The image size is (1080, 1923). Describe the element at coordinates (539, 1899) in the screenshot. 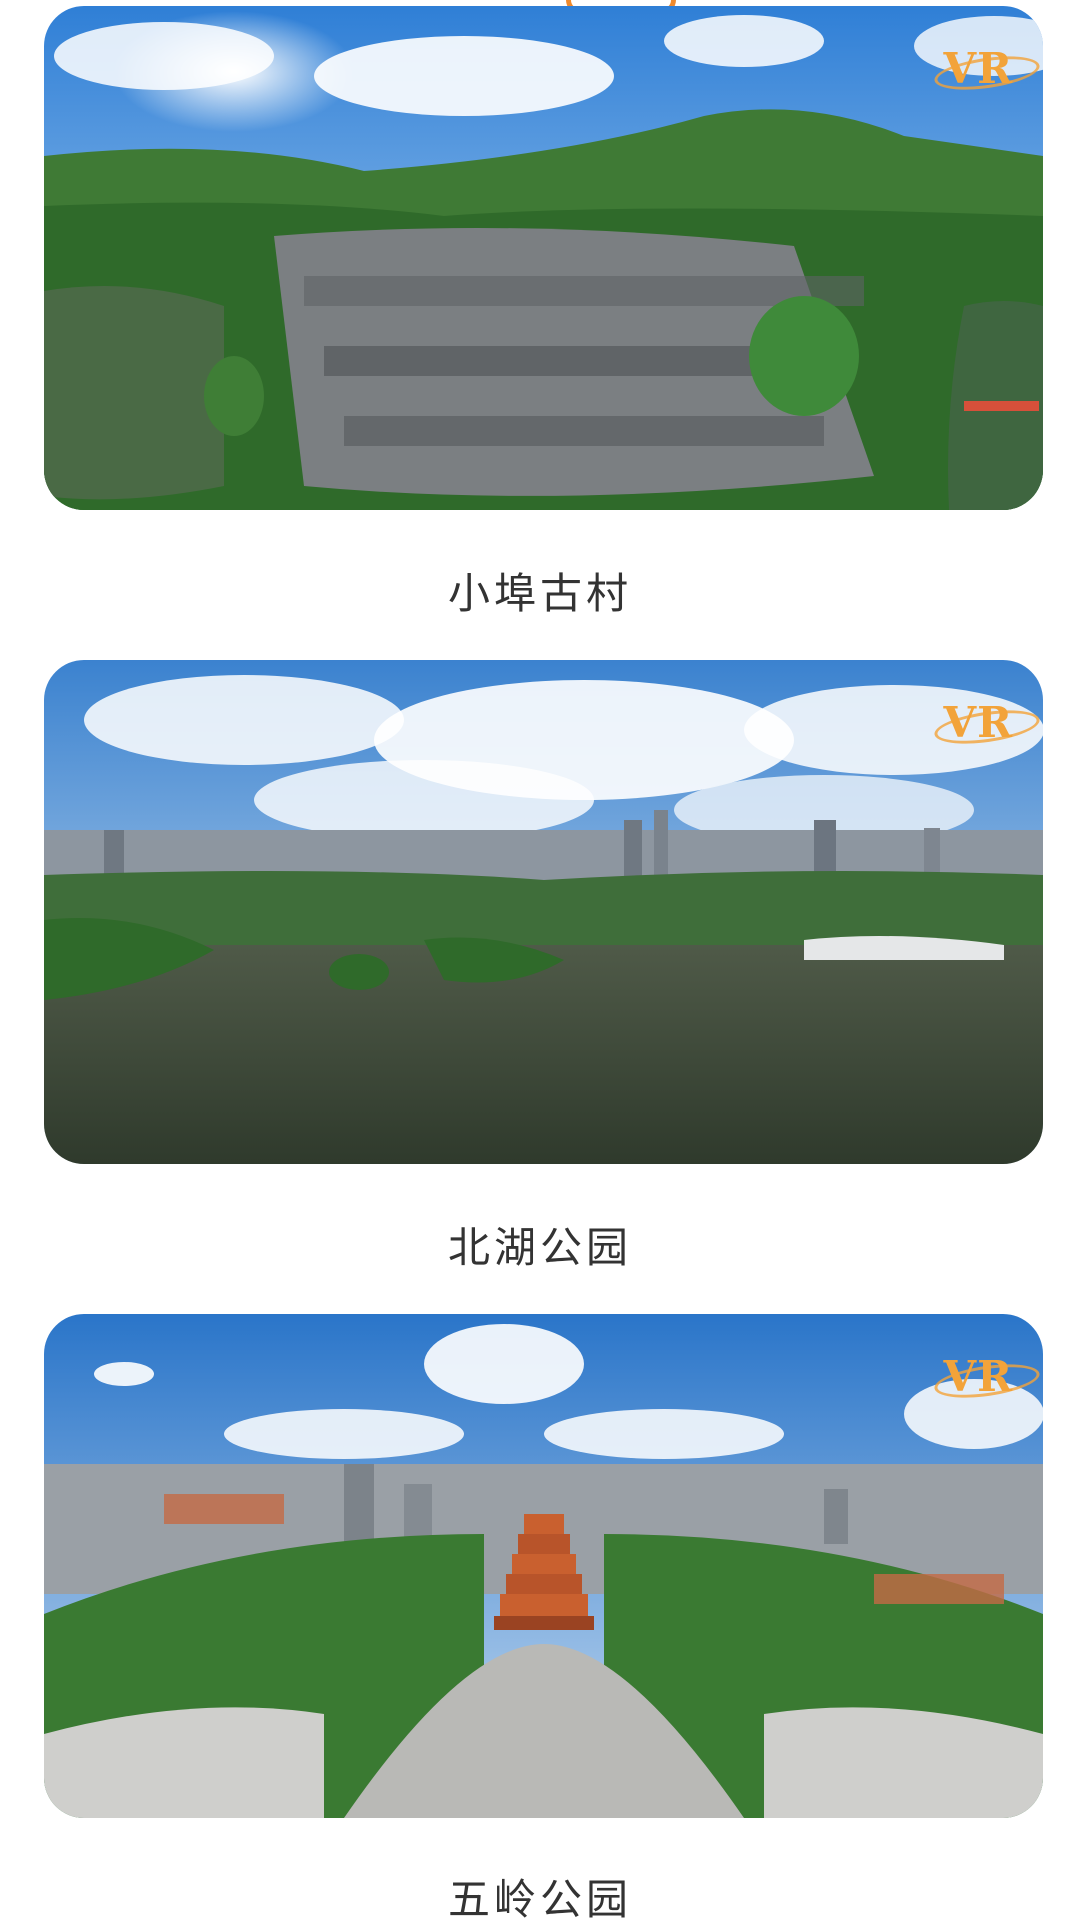

I see `caption-pagoda-park: 五岭公园` at that location.